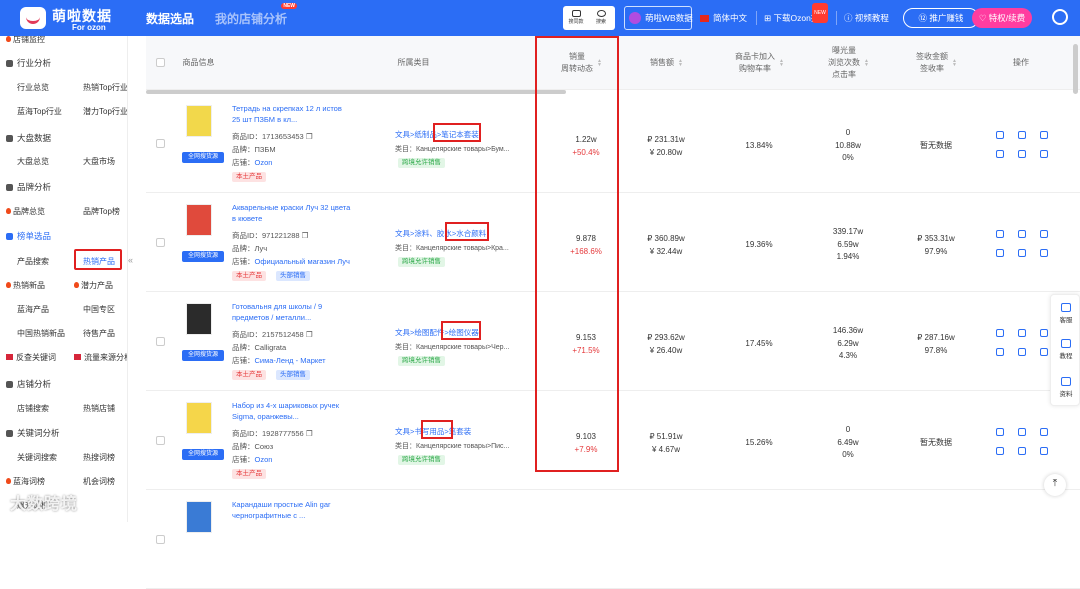 The image size is (1080, 589). What do you see at coordinates (25, 285) in the screenshot?
I see `sidebar-item-hot-new: 热销新品` at bounding box center [25, 285].